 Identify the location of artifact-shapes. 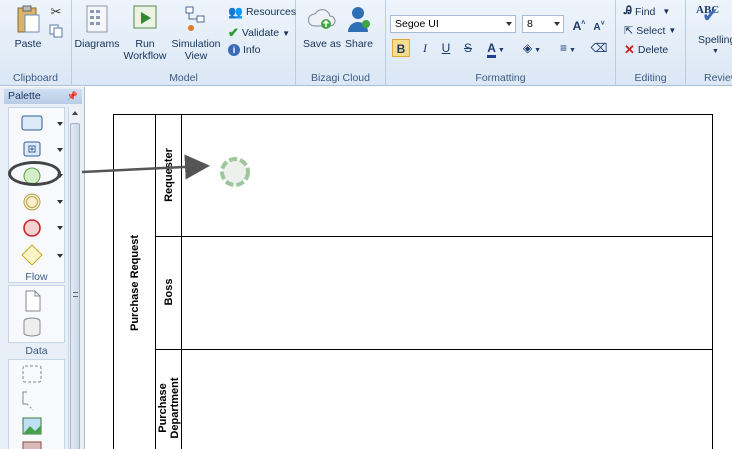
(36, 404).